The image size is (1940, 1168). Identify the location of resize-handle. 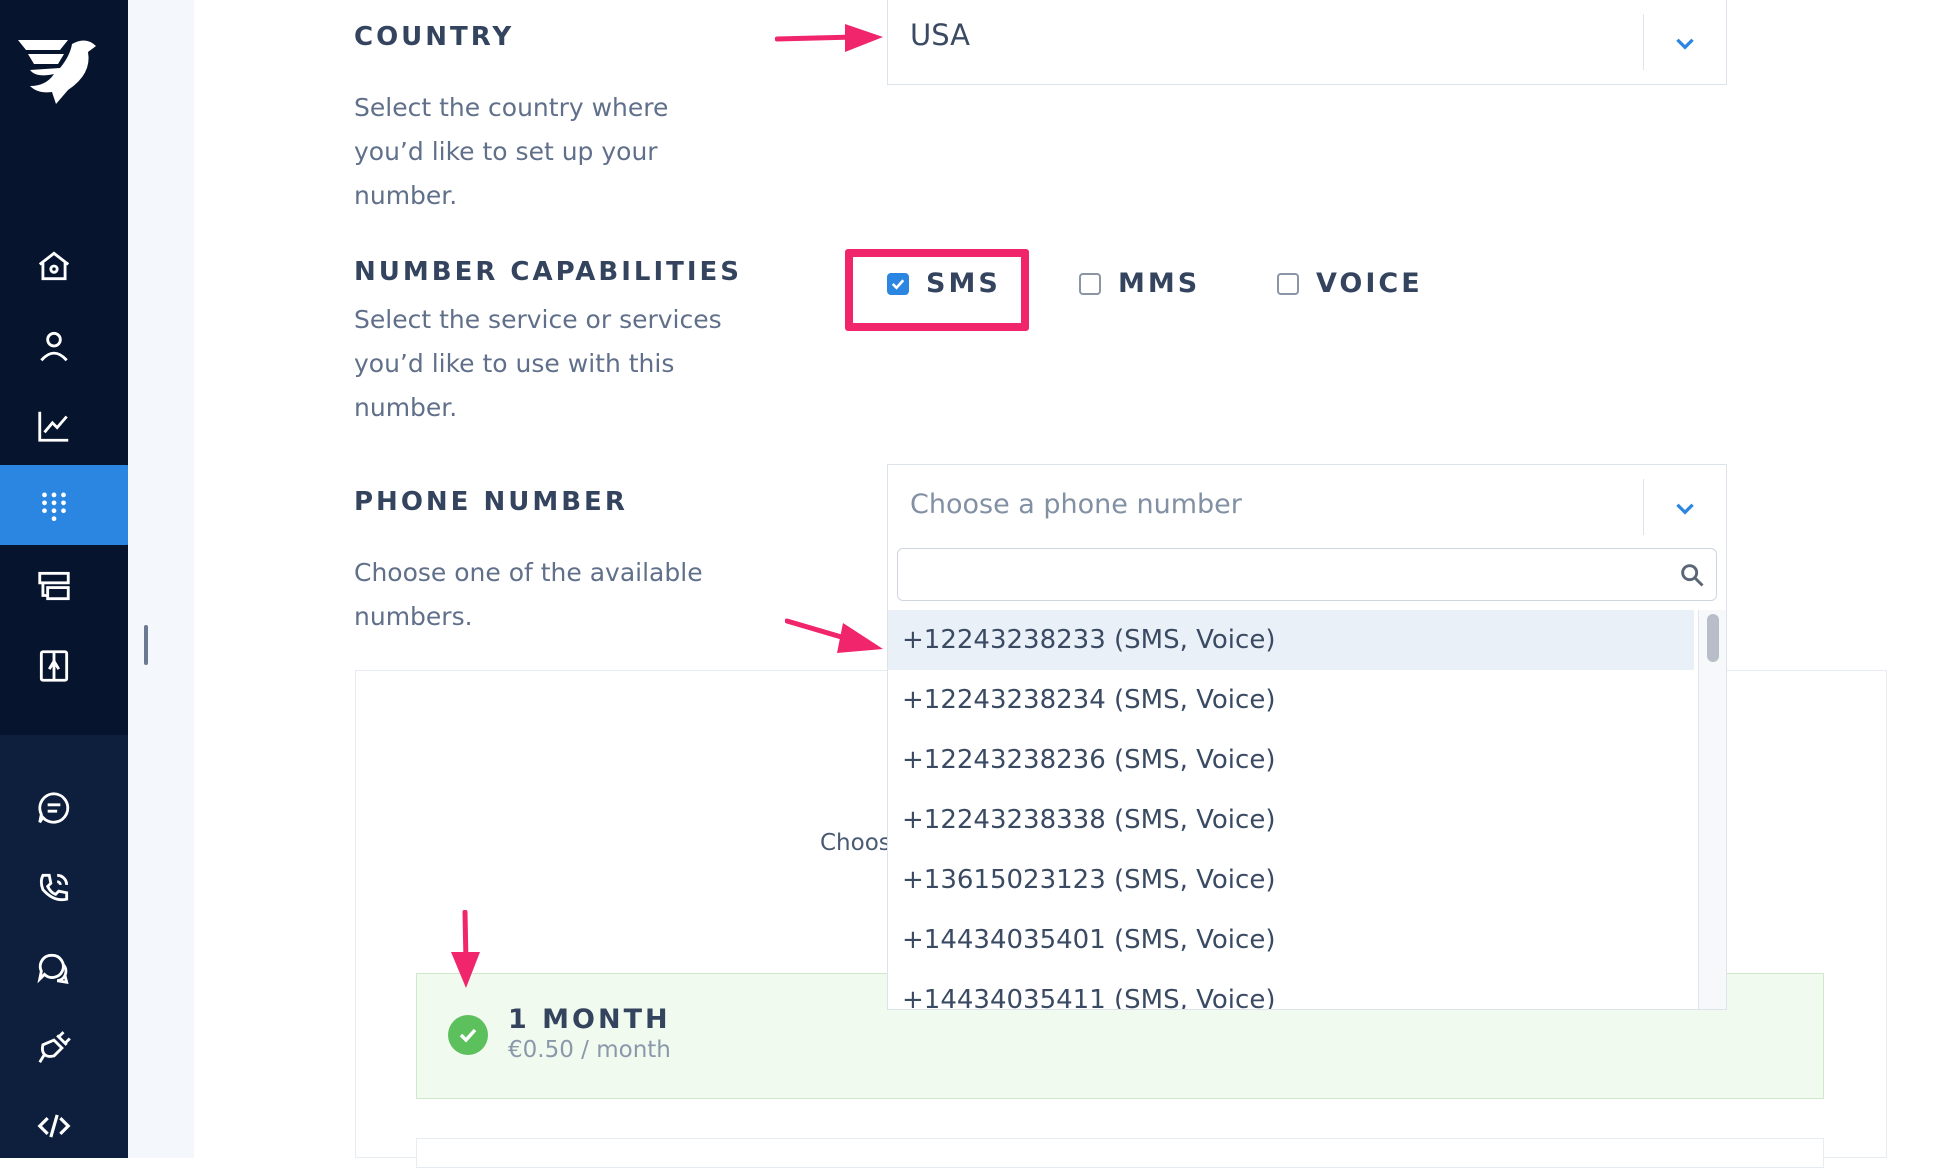
(146, 645).